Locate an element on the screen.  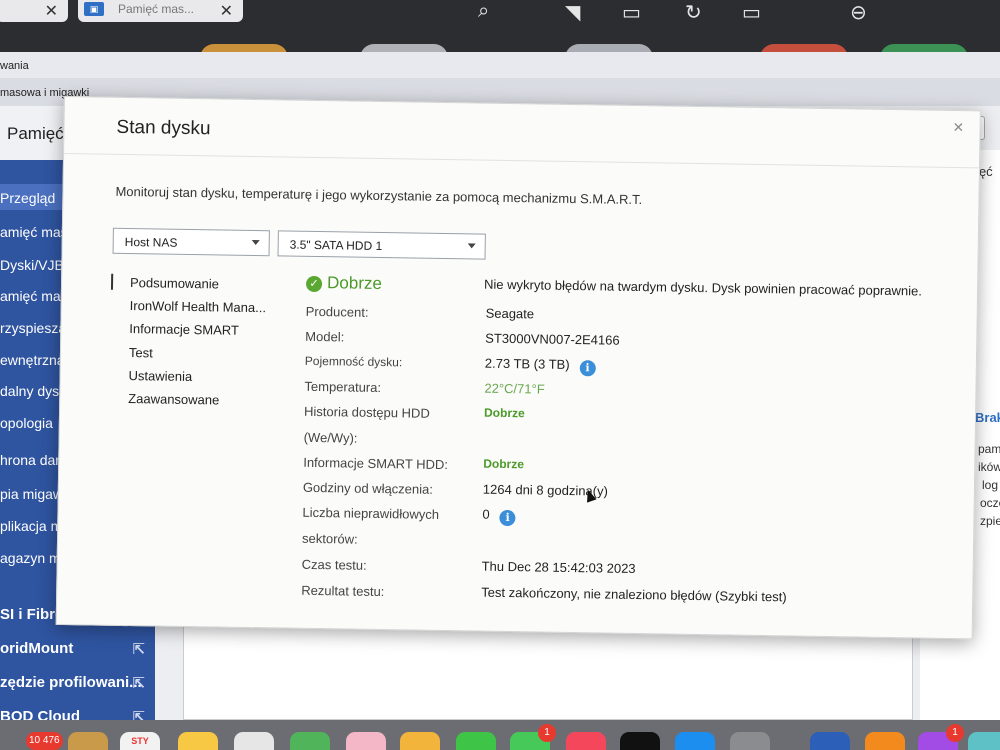
manufacturer-value: Seagate is located at coordinates (510, 313).